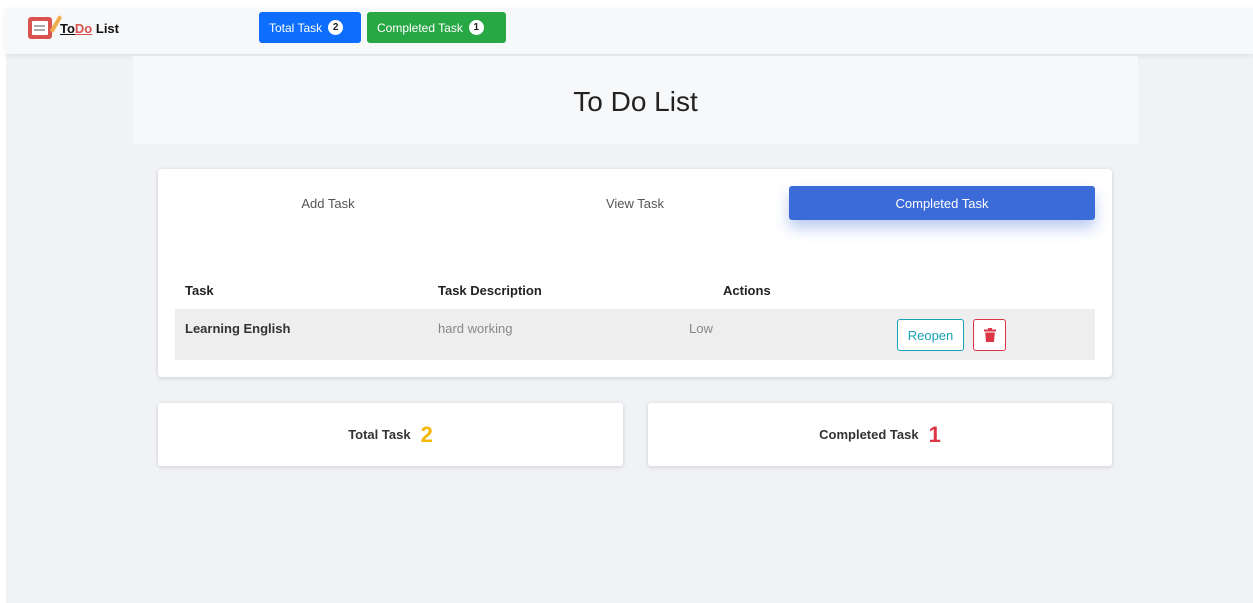 Image resolution: width=1253 pixels, height=603 pixels. I want to click on notepad-icon, so click(44, 28).